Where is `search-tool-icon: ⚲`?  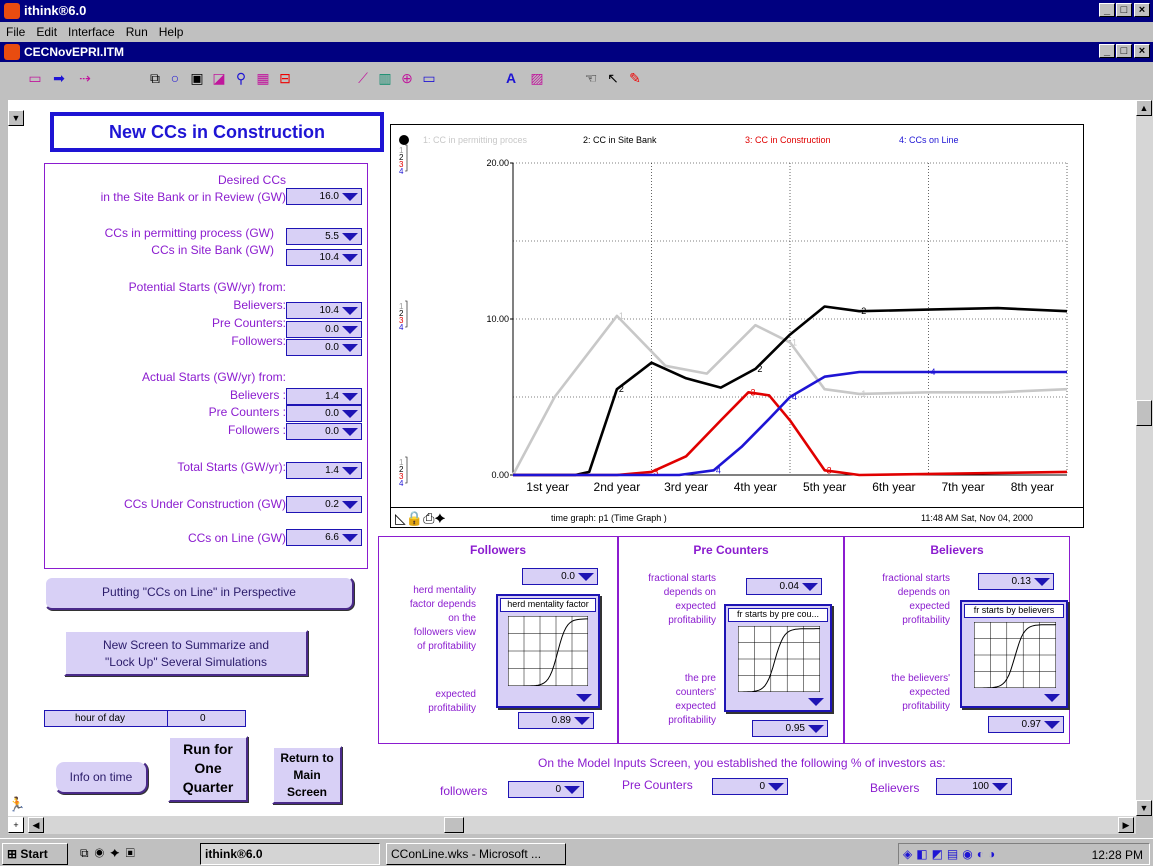 search-tool-icon: ⚲ is located at coordinates (241, 78).